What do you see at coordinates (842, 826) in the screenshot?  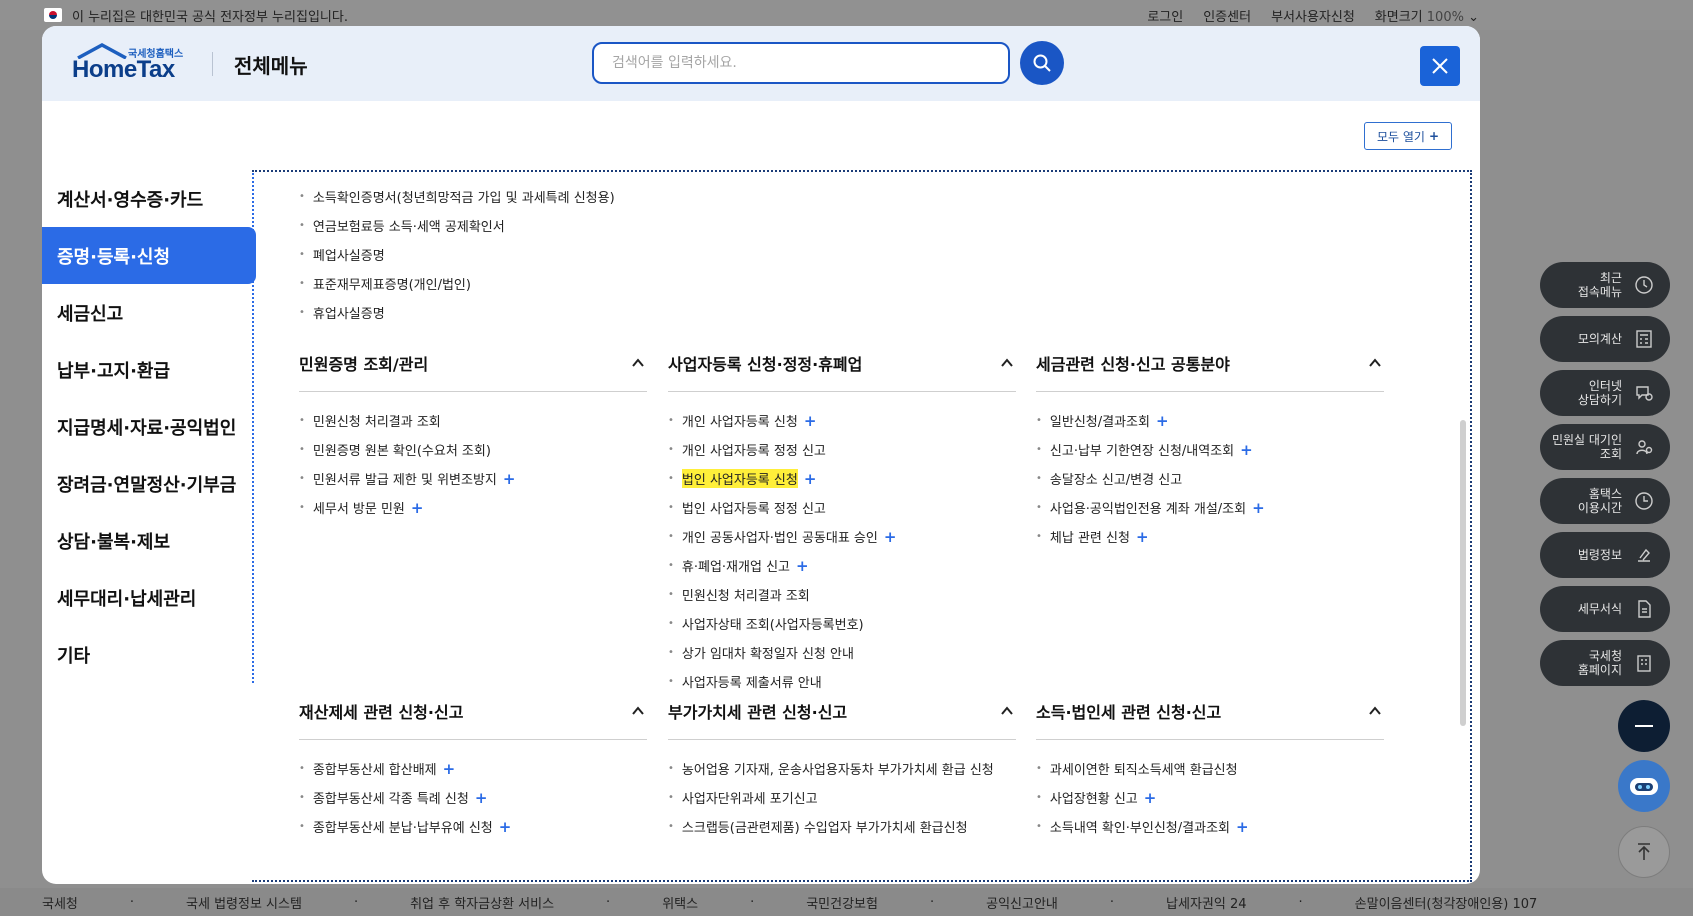 I see `menu-link: • 스크랩등(금관련제품) 수입업자 부가가치세 환급신청` at bounding box center [842, 826].